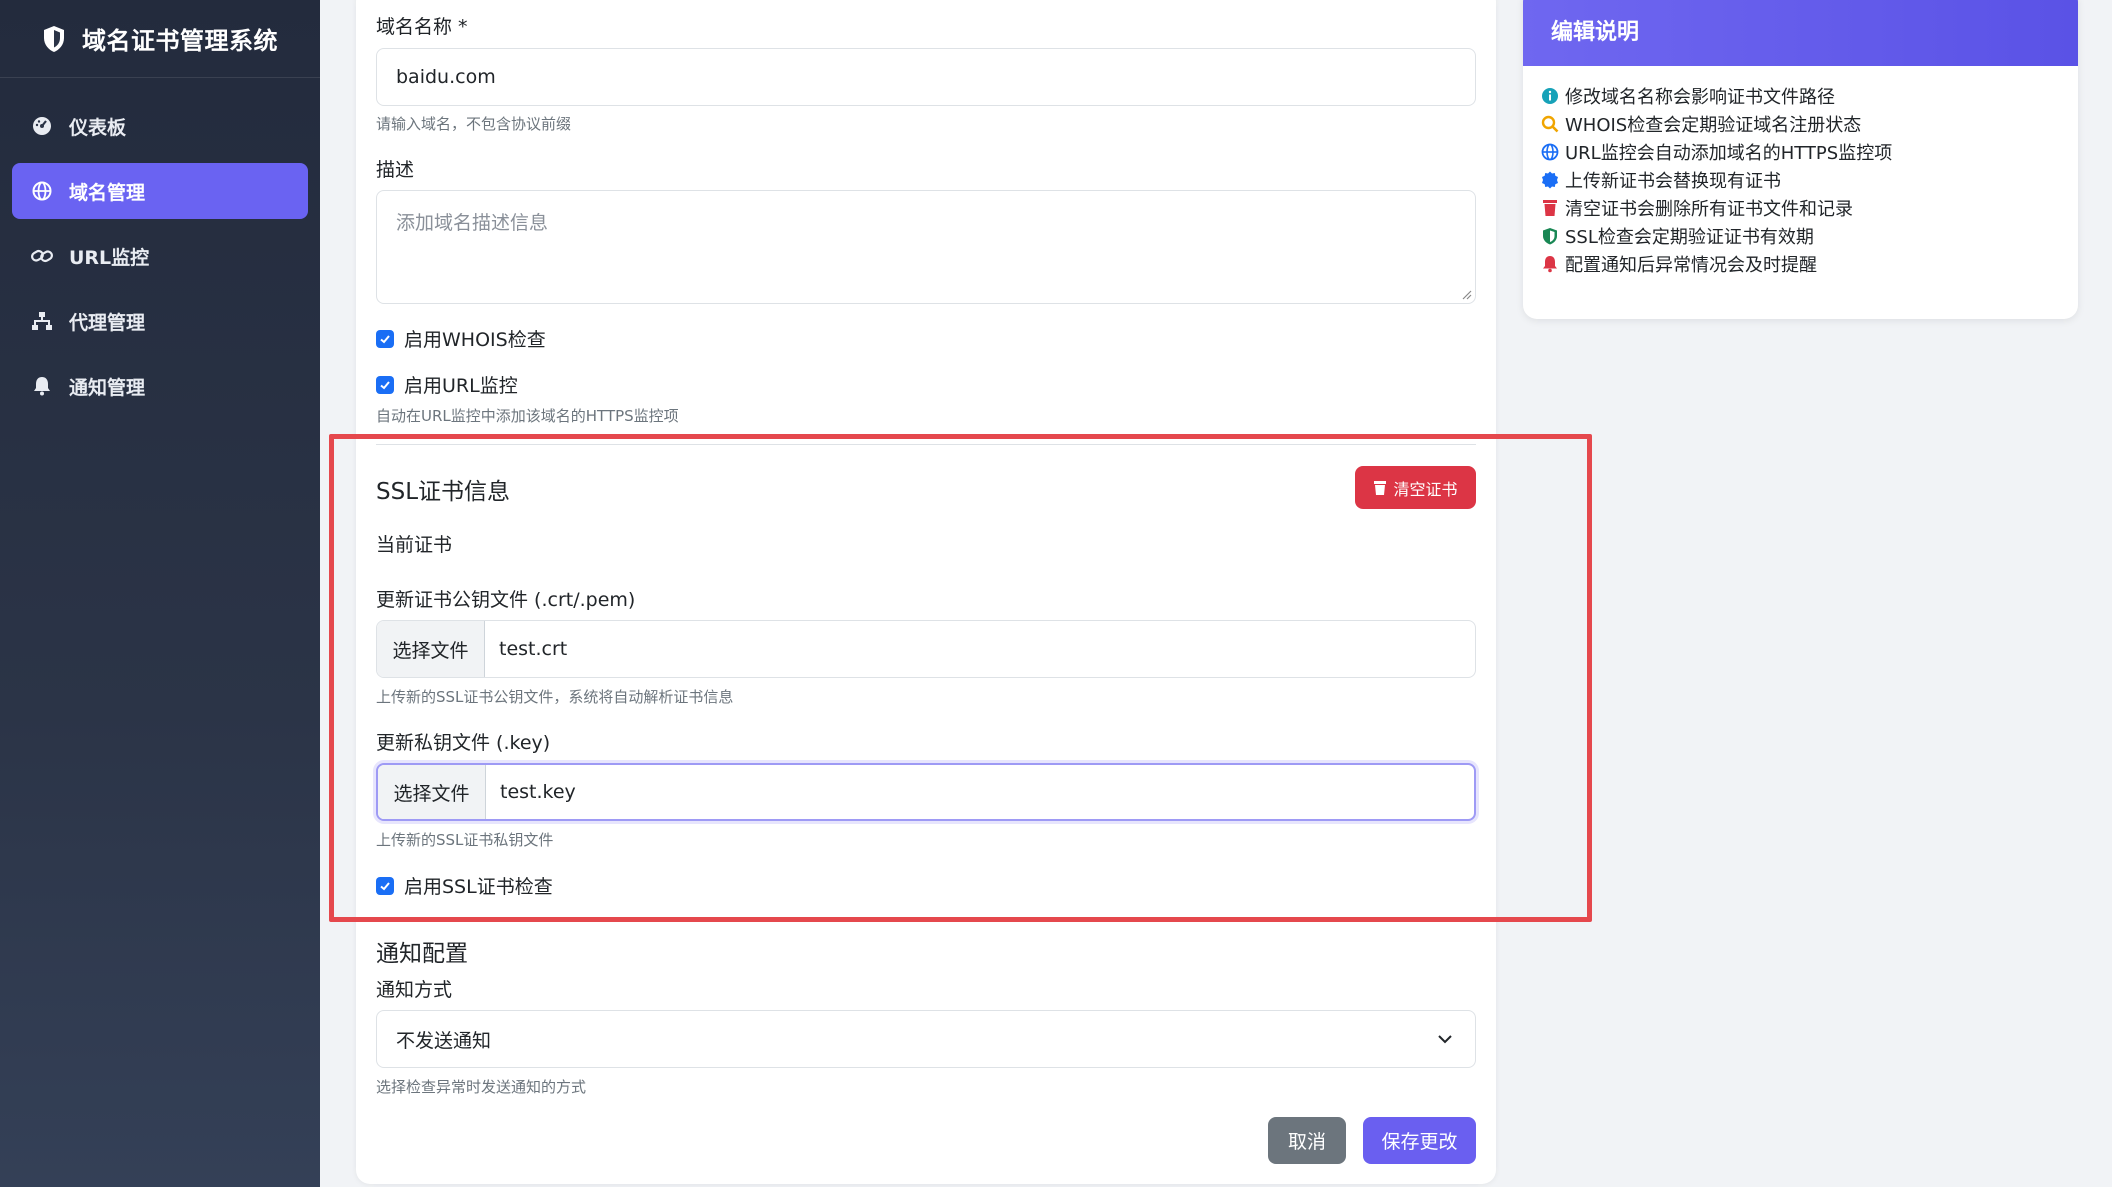 The height and width of the screenshot is (1187, 2112). What do you see at coordinates (160, 386) in the screenshot?
I see `sidebar-item-notifications: 通知管理` at bounding box center [160, 386].